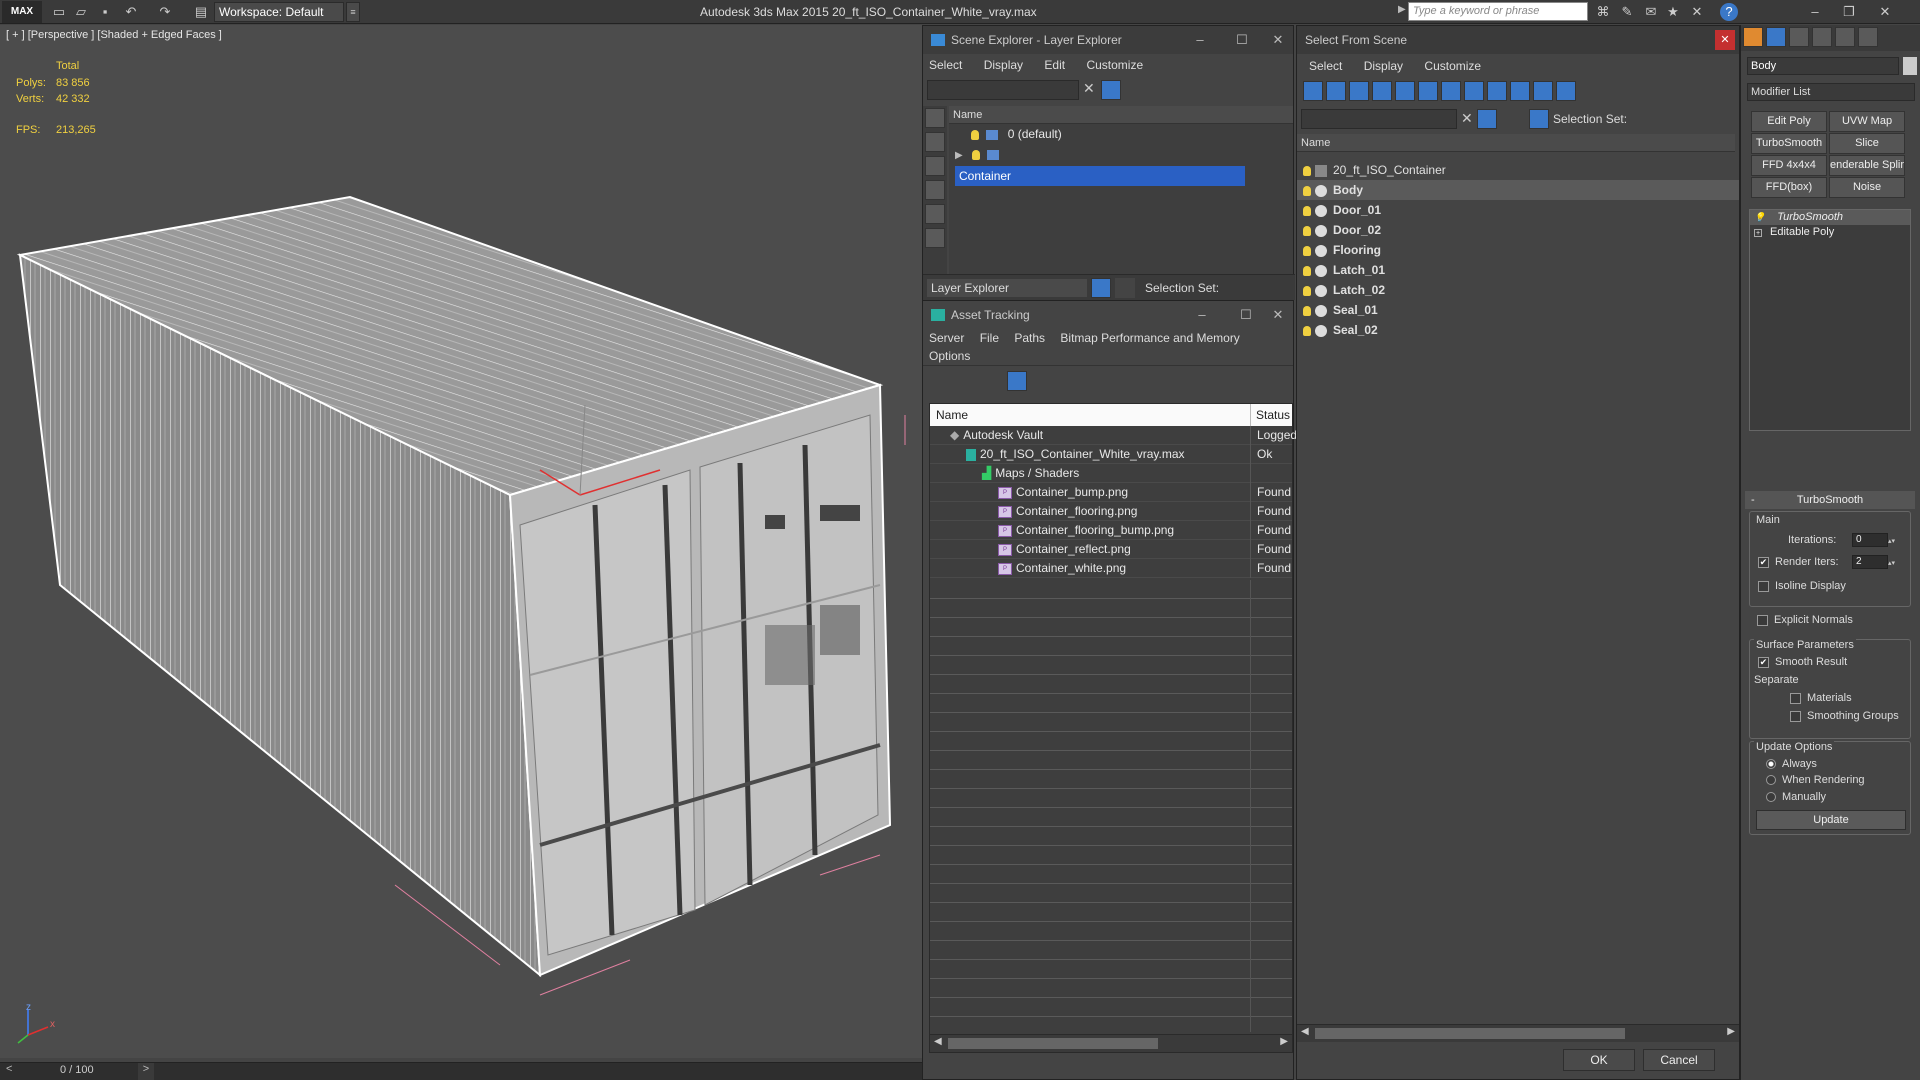  I want to click on turbosmooth-rollout-header: - TurboSmooth, so click(1830, 500).